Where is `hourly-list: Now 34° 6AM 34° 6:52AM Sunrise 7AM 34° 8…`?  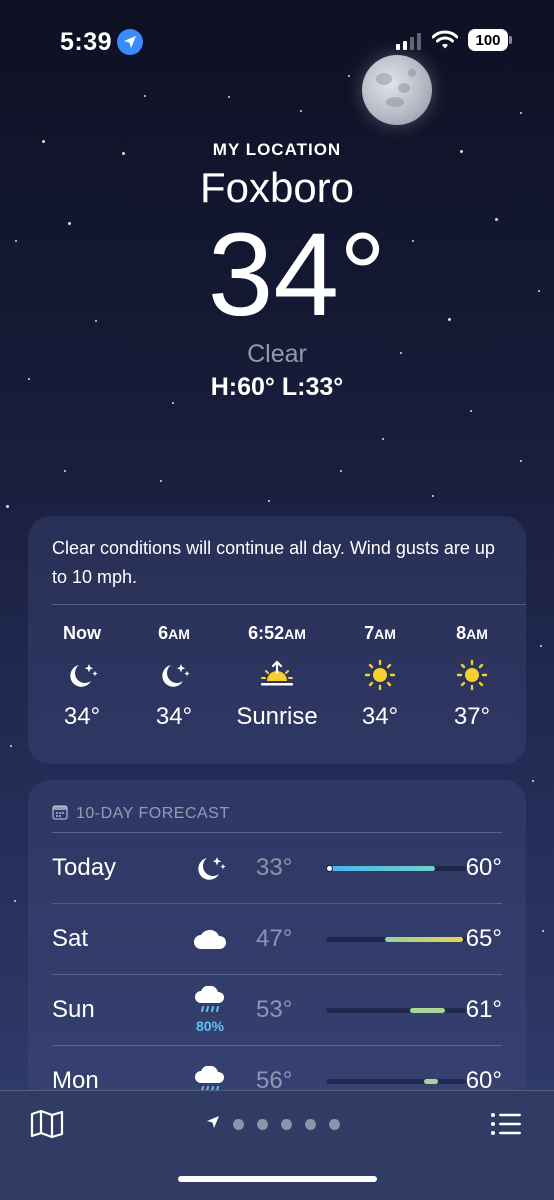
hourly-list: Now 34° 6AM 34° 6:52AM Sunrise 7AM 34° 8… is located at coordinates (277, 668).